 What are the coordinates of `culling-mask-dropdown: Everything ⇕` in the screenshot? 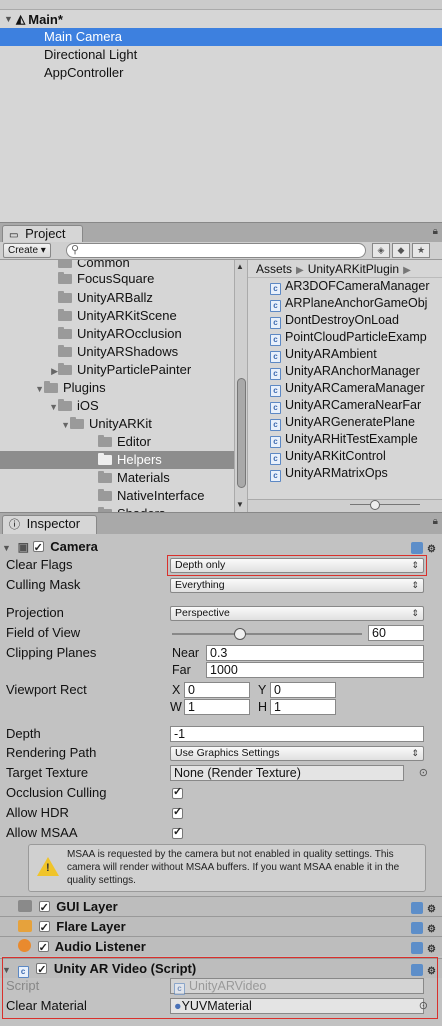 It's located at (297, 585).